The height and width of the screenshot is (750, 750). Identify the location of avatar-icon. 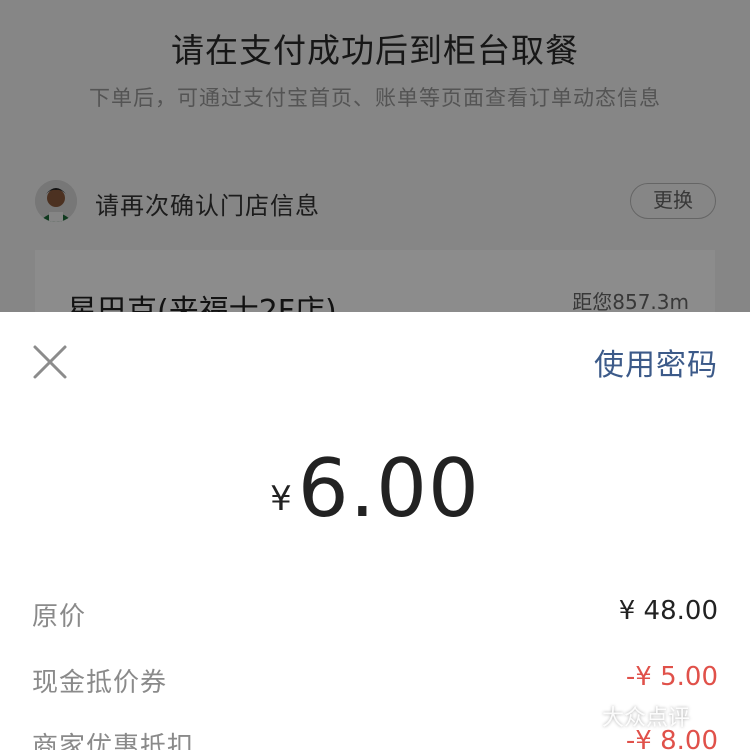
(56, 201).